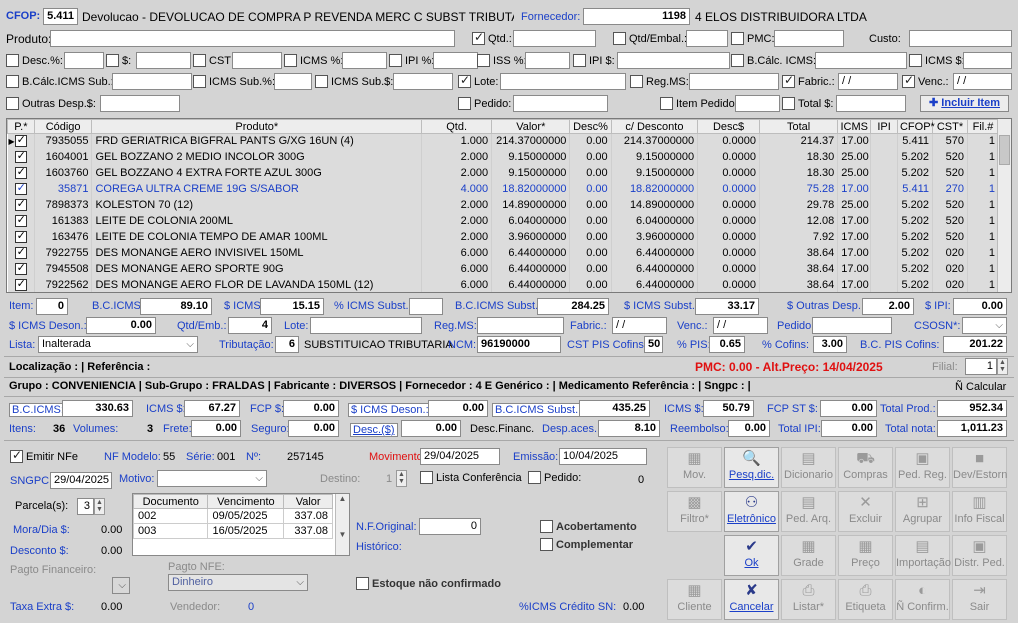 This screenshot has height=623, width=1018. What do you see at coordinates (121, 325) in the screenshot?
I see `icms-deson-field: 0.00` at bounding box center [121, 325].